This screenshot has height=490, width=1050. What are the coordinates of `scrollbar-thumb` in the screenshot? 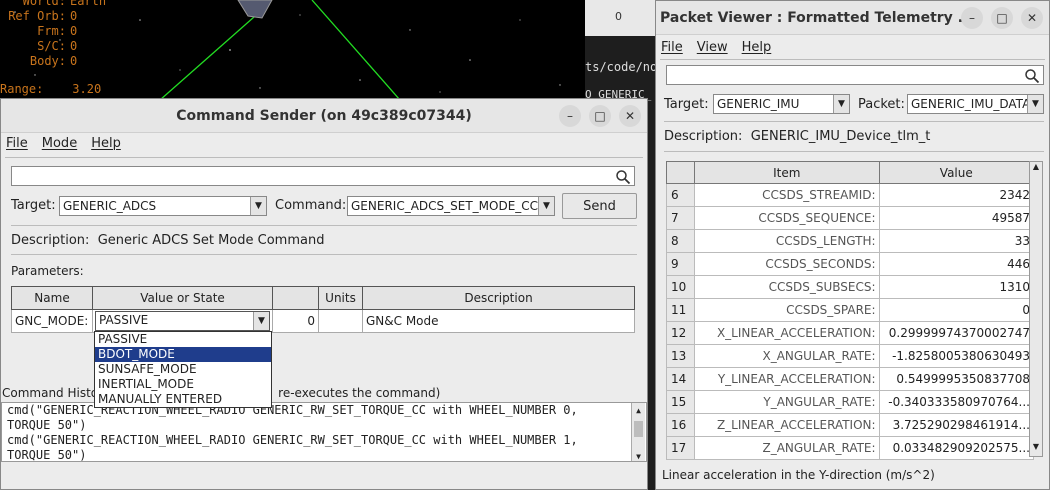 It's located at (638, 429).